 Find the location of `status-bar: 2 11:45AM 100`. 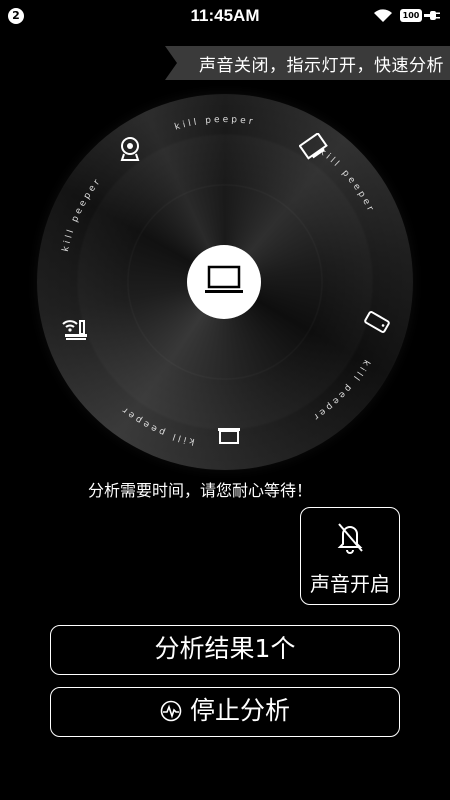

status-bar: 2 11:45AM 100 is located at coordinates (225, 17).